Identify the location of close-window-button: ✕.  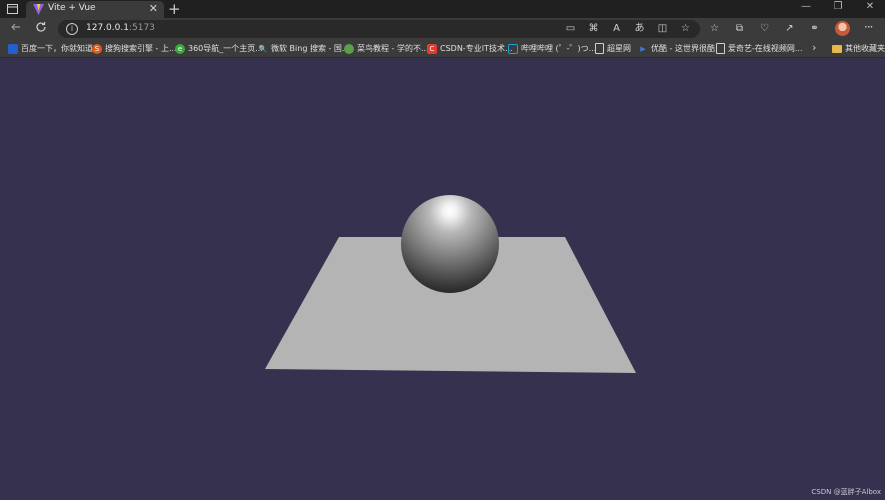
(870, 6).